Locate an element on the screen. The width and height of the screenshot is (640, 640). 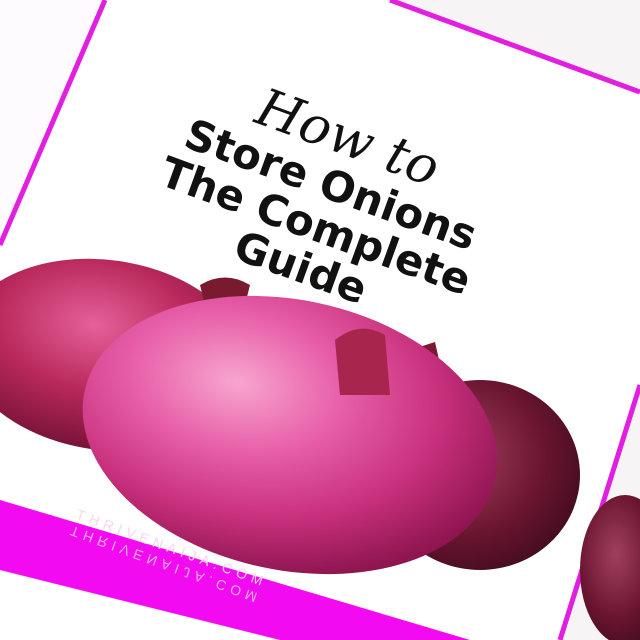
onion-stem is located at coordinates (362, 361).